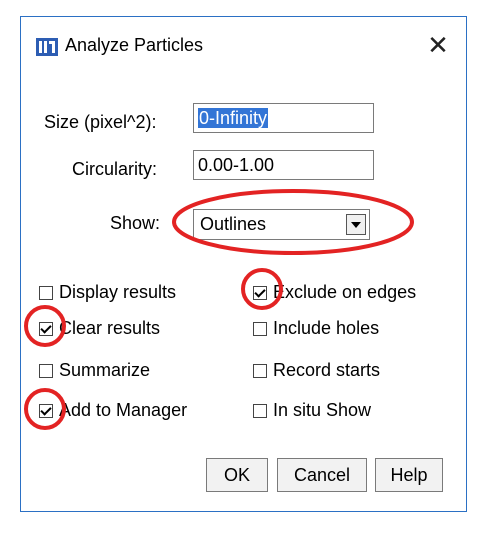  I want to click on title-bar: Analyze Particles ✕, so click(243, 46).